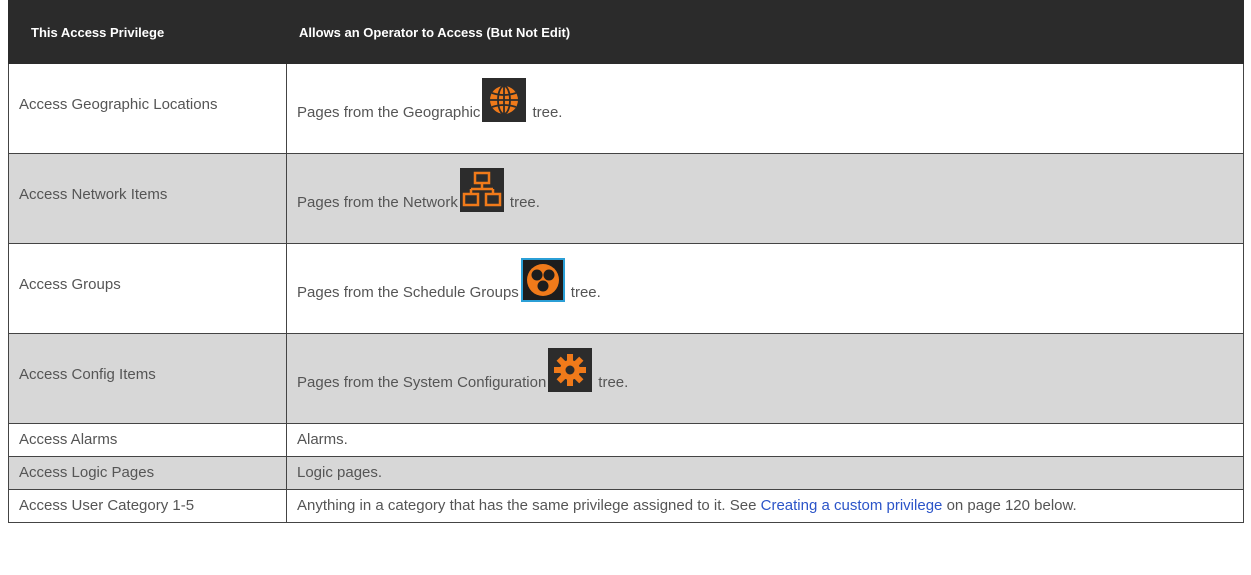  What do you see at coordinates (147, 506) in the screenshot?
I see `privilege-cell: Access User Category 1-5` at bounding box center [147, 506].